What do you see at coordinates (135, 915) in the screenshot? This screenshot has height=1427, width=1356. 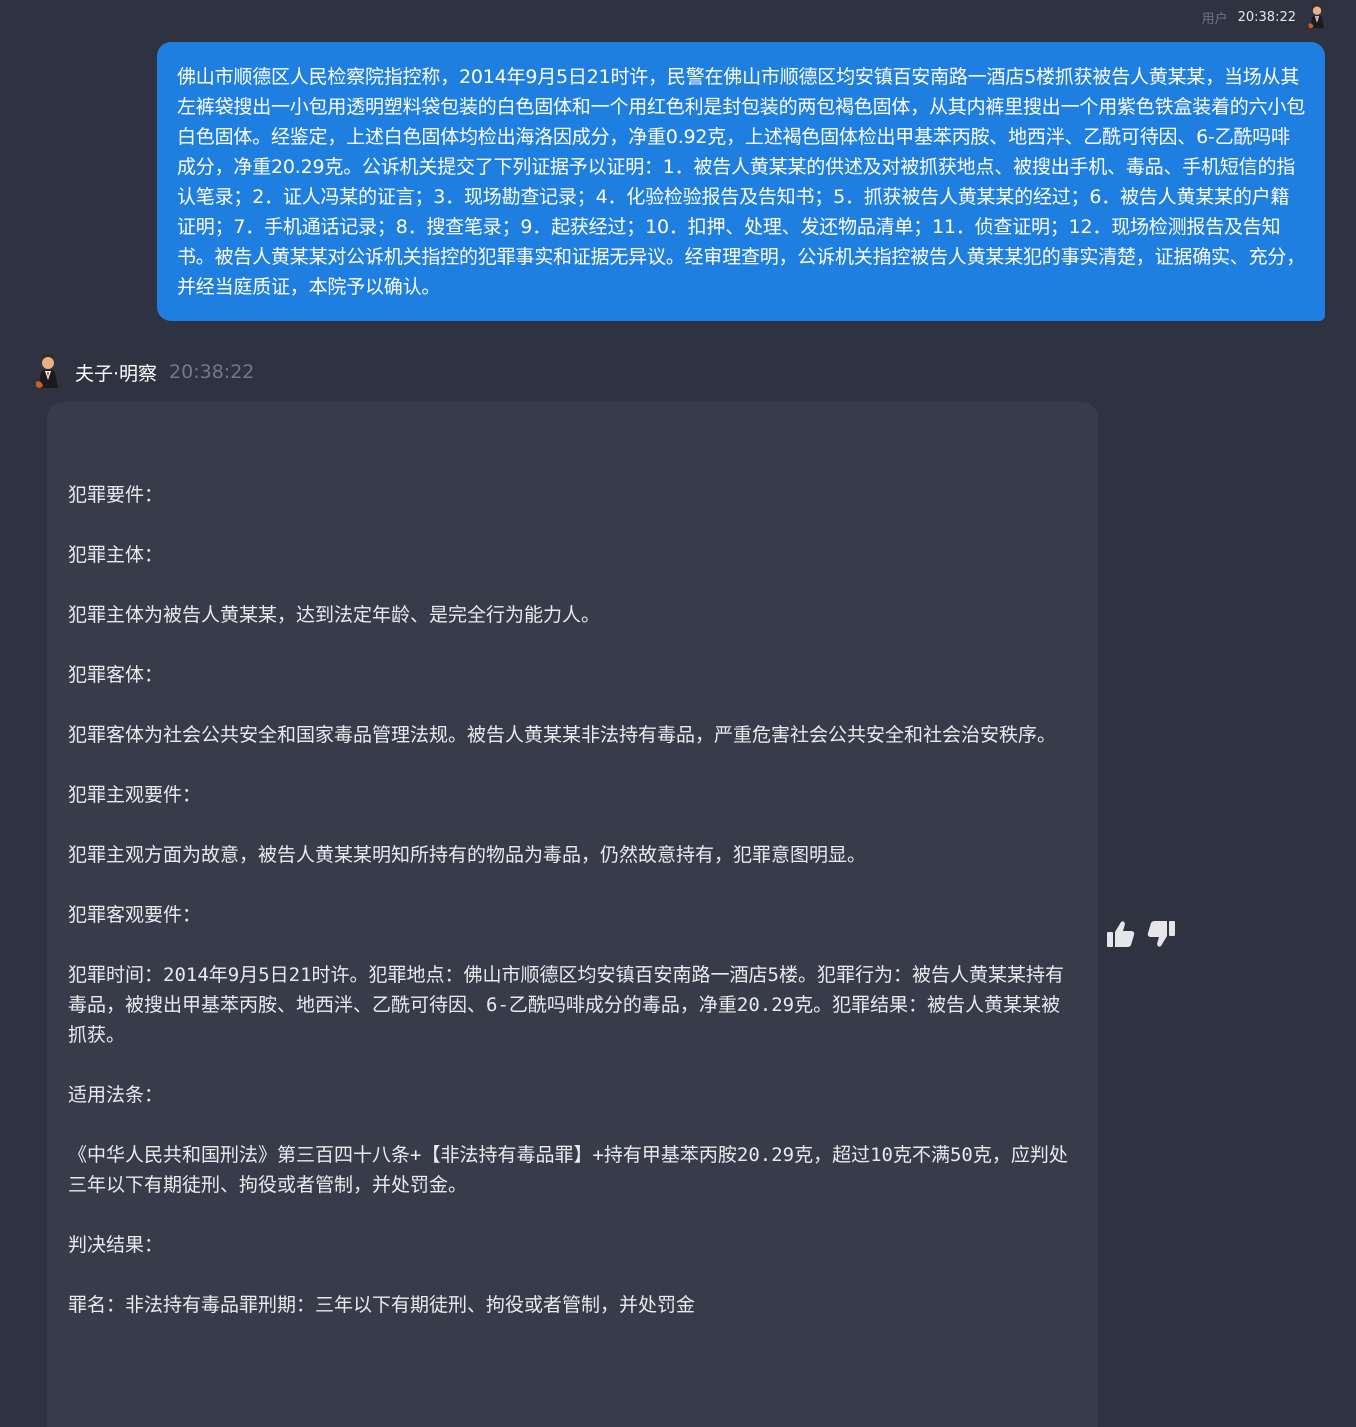 I see `bot-paragraph: 犯罪客观要件：` at bounding box center [135, 915].